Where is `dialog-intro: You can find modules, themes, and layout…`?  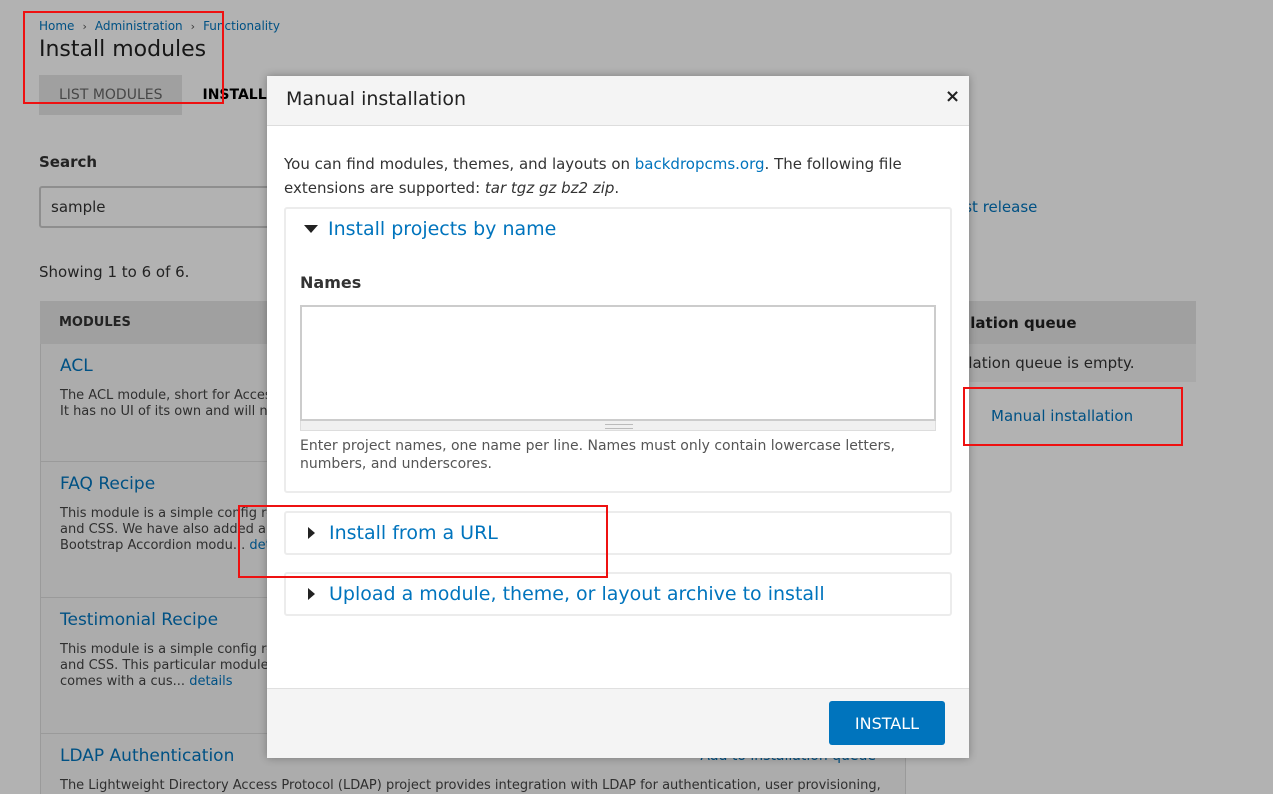
dialog-intro: You can find modules, themes, and layout… is located at coordinates (593, 176).